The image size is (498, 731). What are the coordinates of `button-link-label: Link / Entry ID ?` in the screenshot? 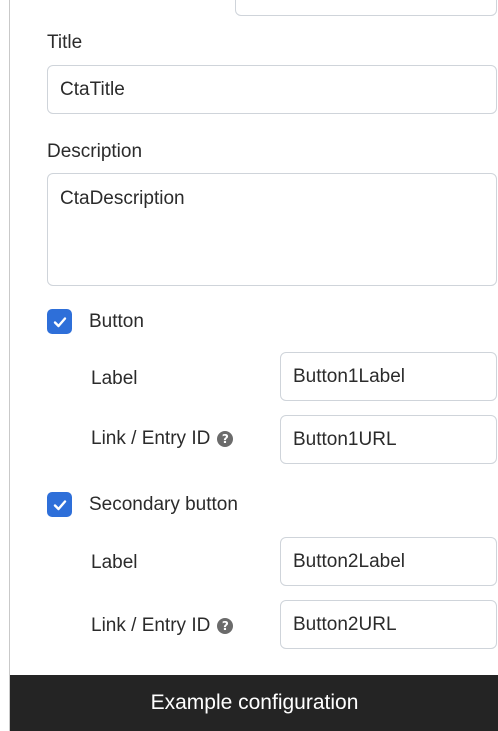 It's located at (162, 439).